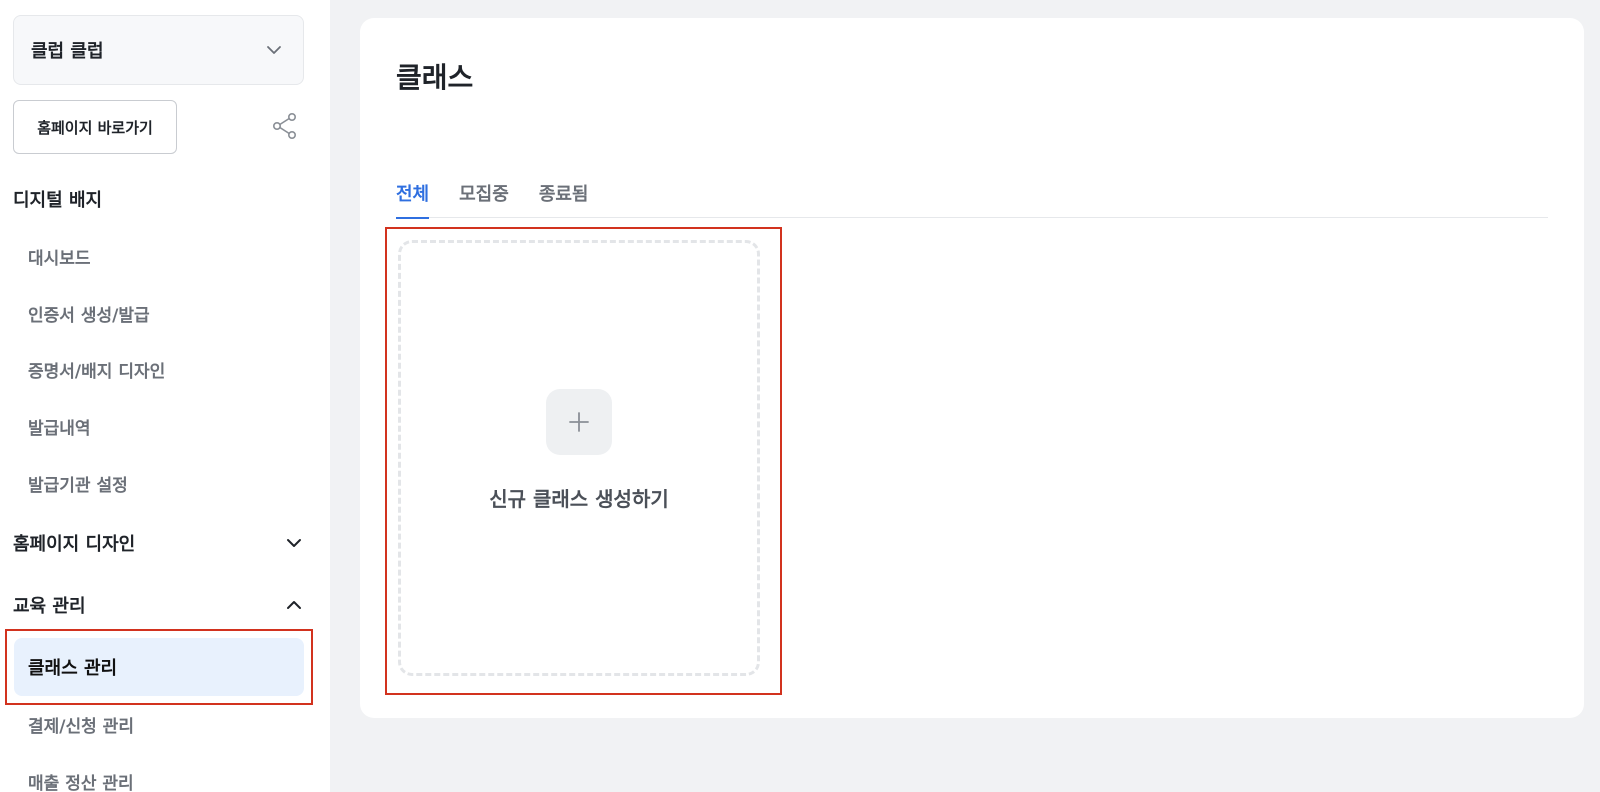 The height and width of the screenshot is (792, 1600). Describe the element at coordinates (579, 458) in the screenshot. I see `new-class-card: 신규 클래스 생성하기` at that location.